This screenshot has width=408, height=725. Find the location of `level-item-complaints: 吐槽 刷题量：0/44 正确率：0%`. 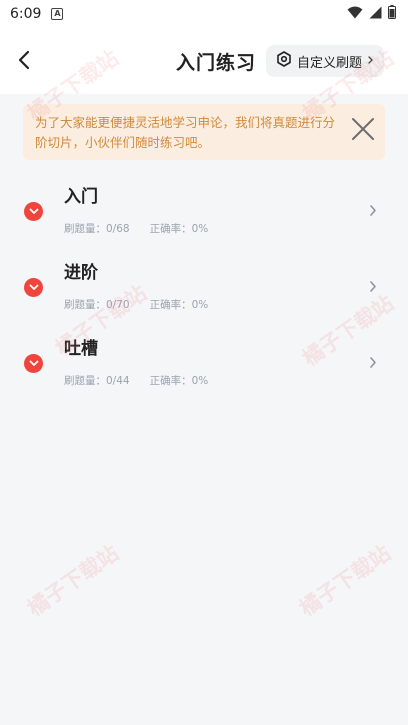

level-item-complaints: 吐槽 刷题量：0/44 正确率：0% is located at coordinates (204, 362).